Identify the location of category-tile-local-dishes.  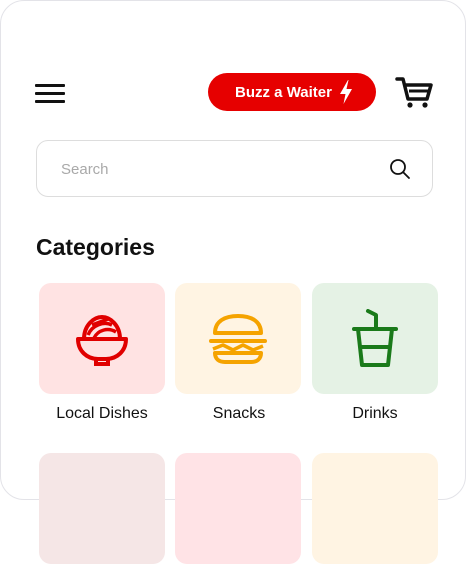
(102, 338).